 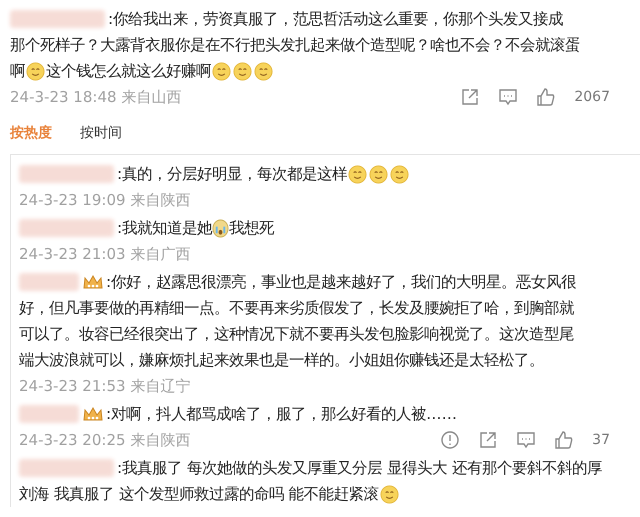 What do you see at coordinates (199, 494) in the screenshot?
I see `comment-text: 刘海 我真服了 这个发型师救过露的命吗 能不能赶紧滚` at bounding box center [199, 494].